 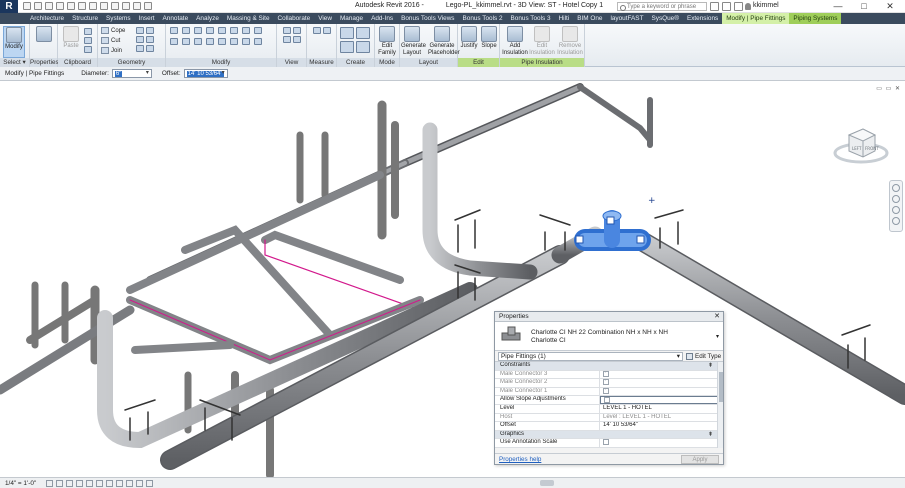 I want to click on reveal-hidden-icon, so click(x=140, y=483).